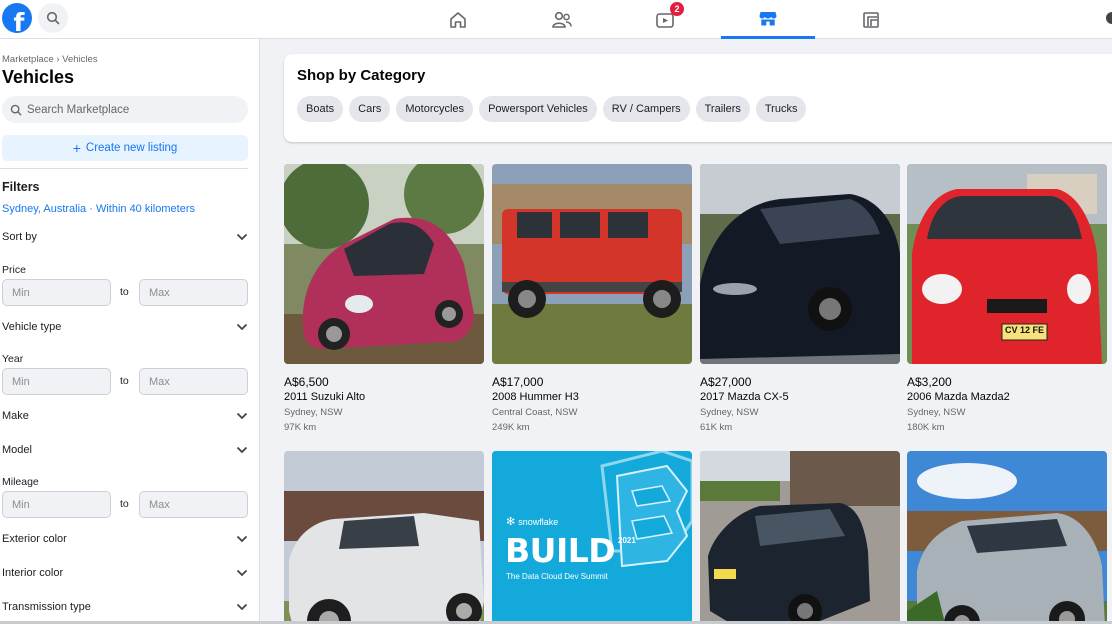  Describe the element at coordinates (17, 450) in the screenshot. I see `model-label: Model` at that location.